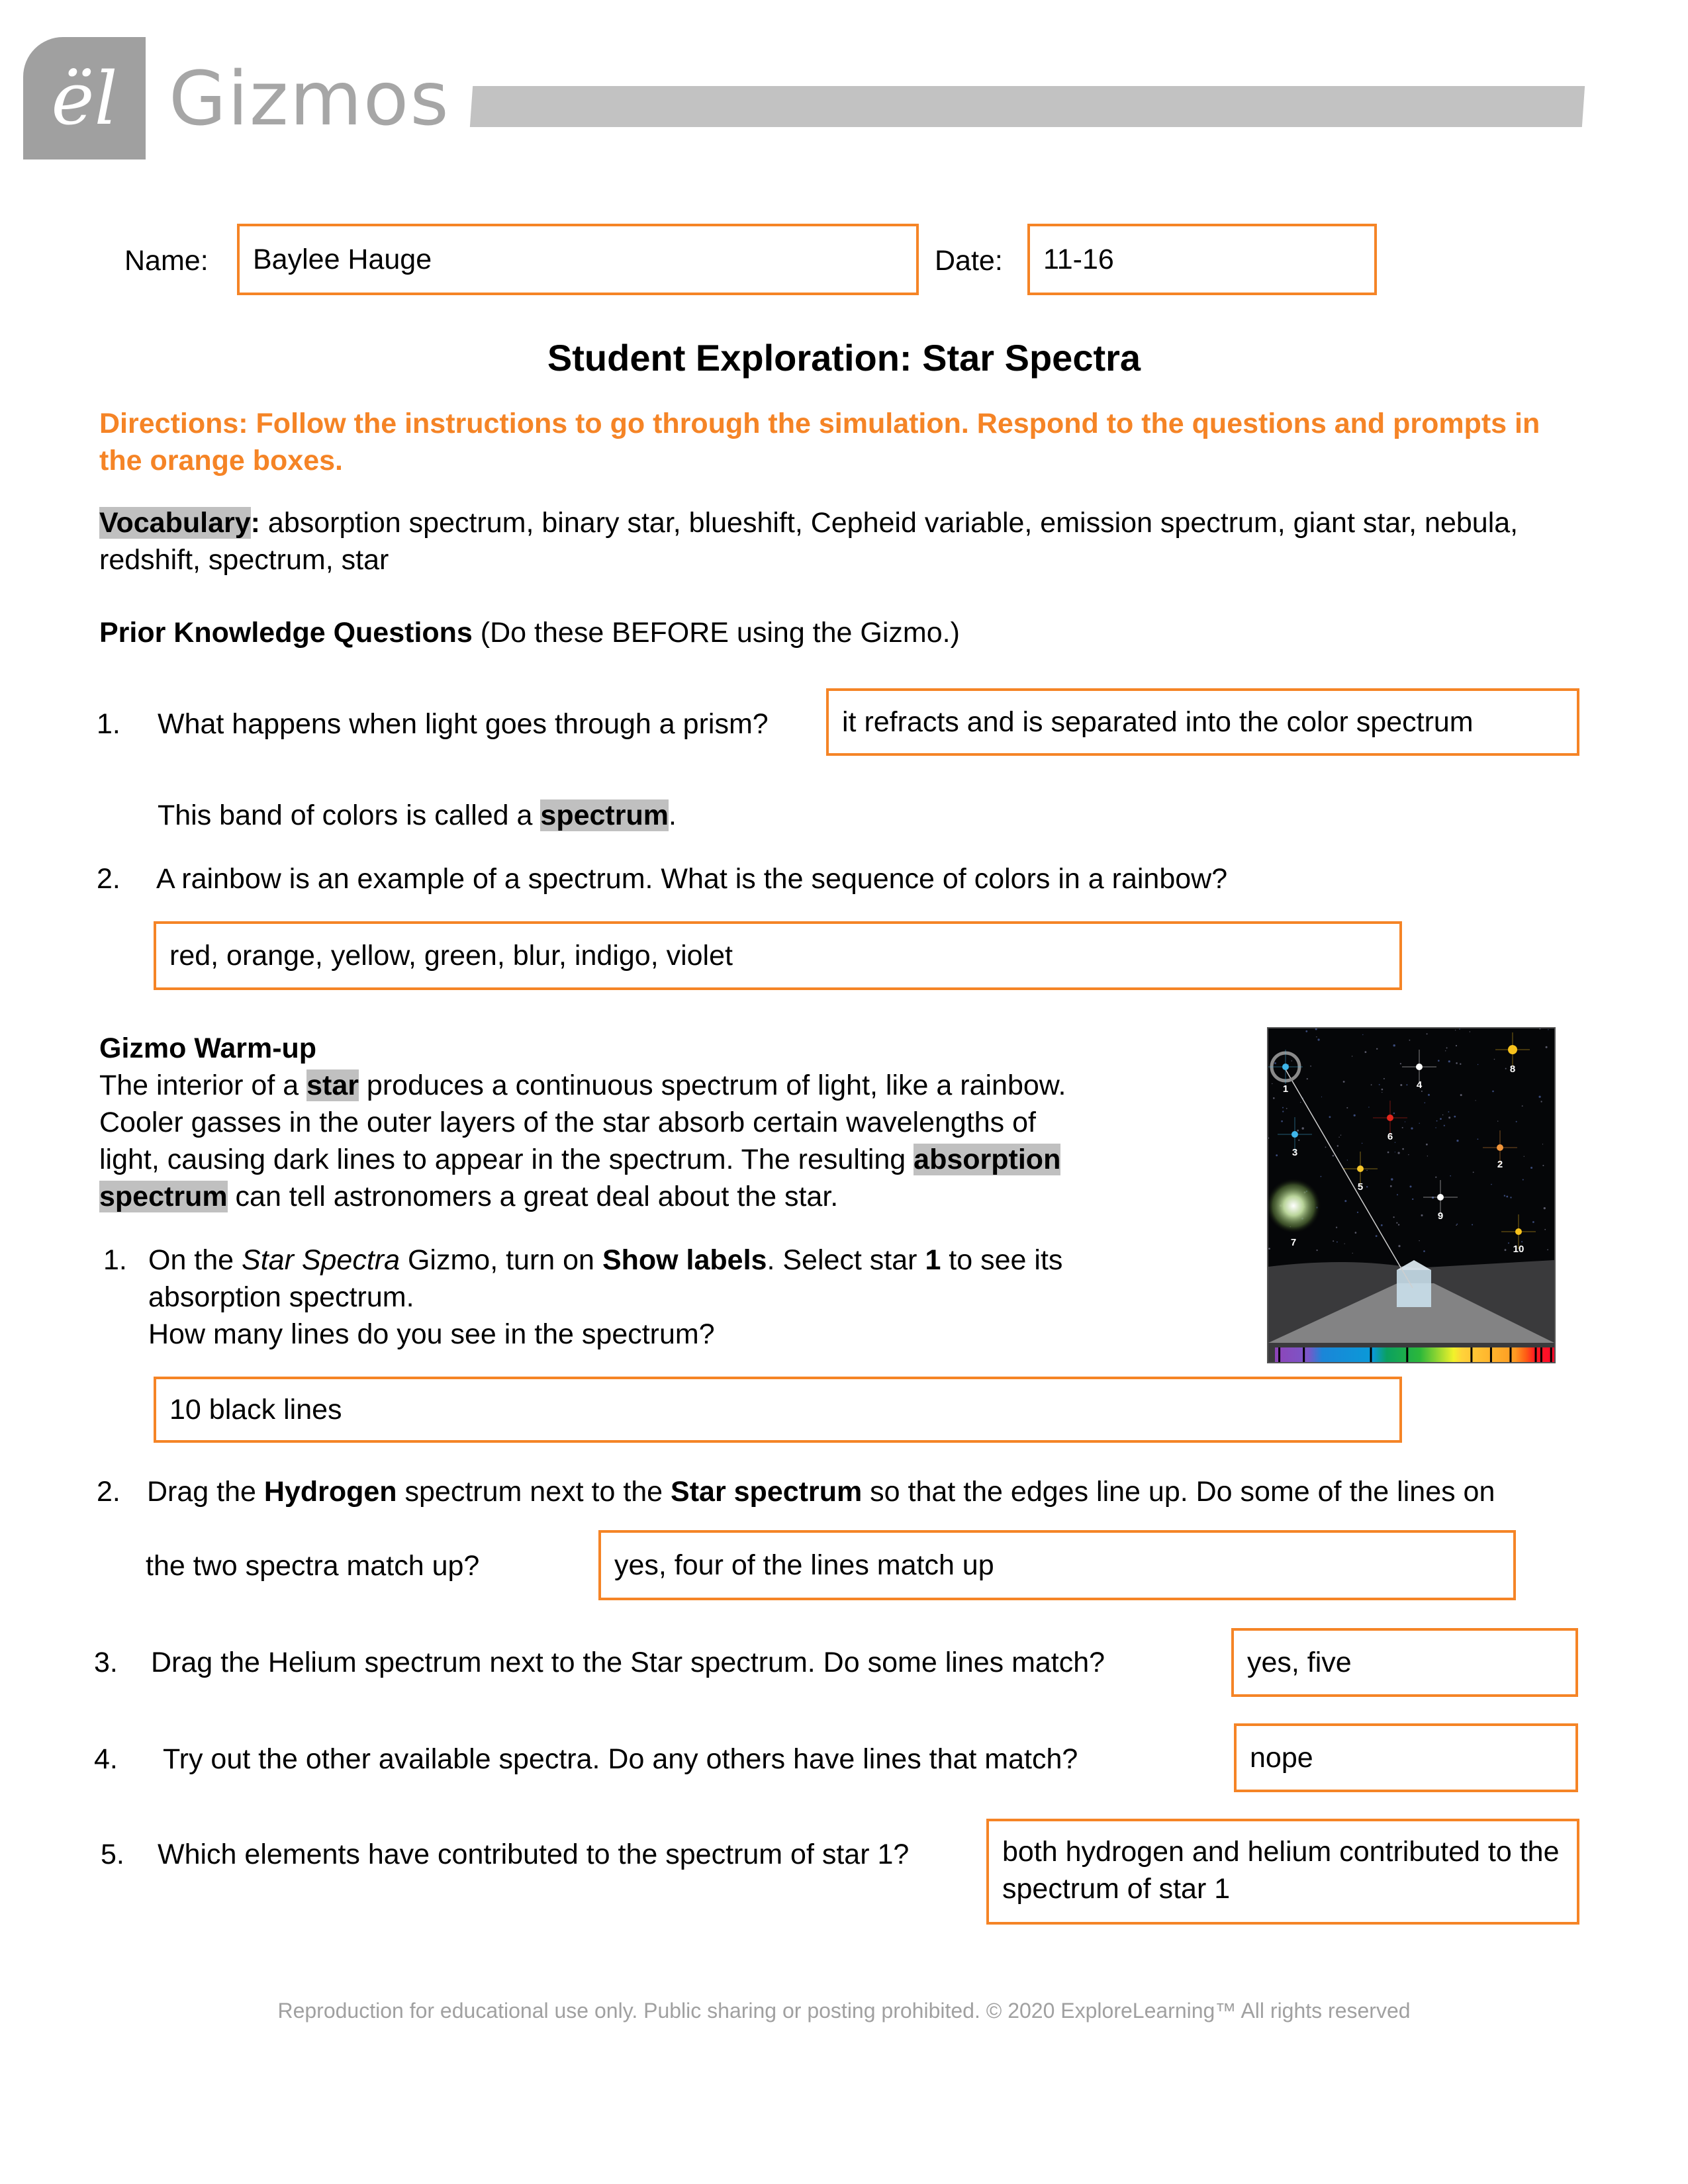 The height and width of the screenshot is (2184, 1688). I want to click on wu-q2-answer-box: yes, four of the lines match up, so click(1057, 1565).